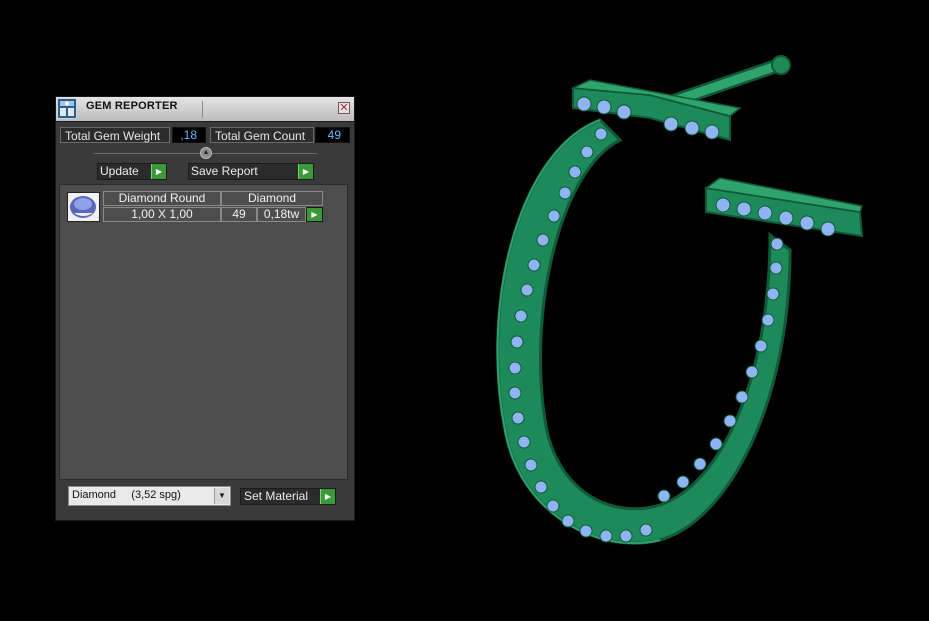  I want to click on set-material-button: Set Material ▶, so click(288, 496).